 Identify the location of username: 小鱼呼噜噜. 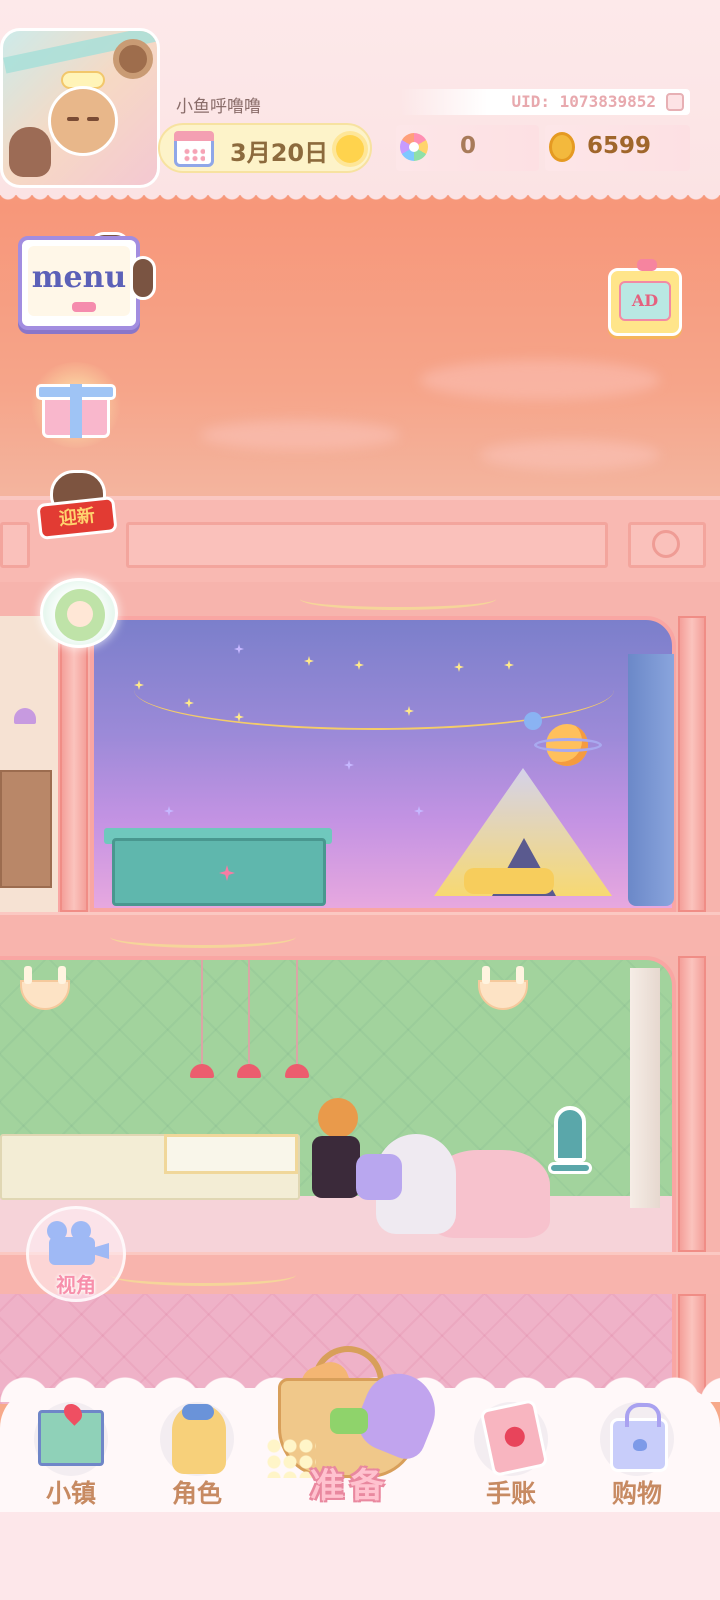
(218, 107).